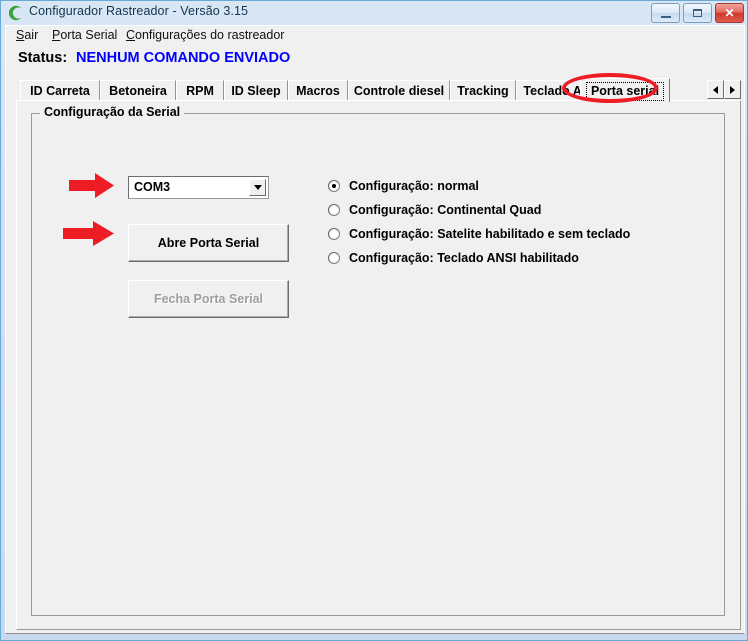 The width and height of the screenshot is (748, 641). I want to click on radio-configuracao-normal: Configuração: normal, so click(403, 186).